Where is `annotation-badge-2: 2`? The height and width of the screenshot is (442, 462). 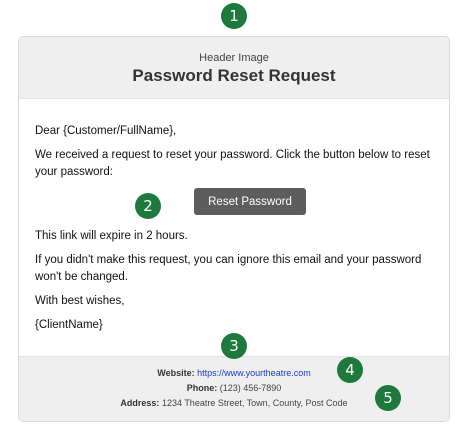
annotation-badge-2: 2 is located at coordinates (148, 206).